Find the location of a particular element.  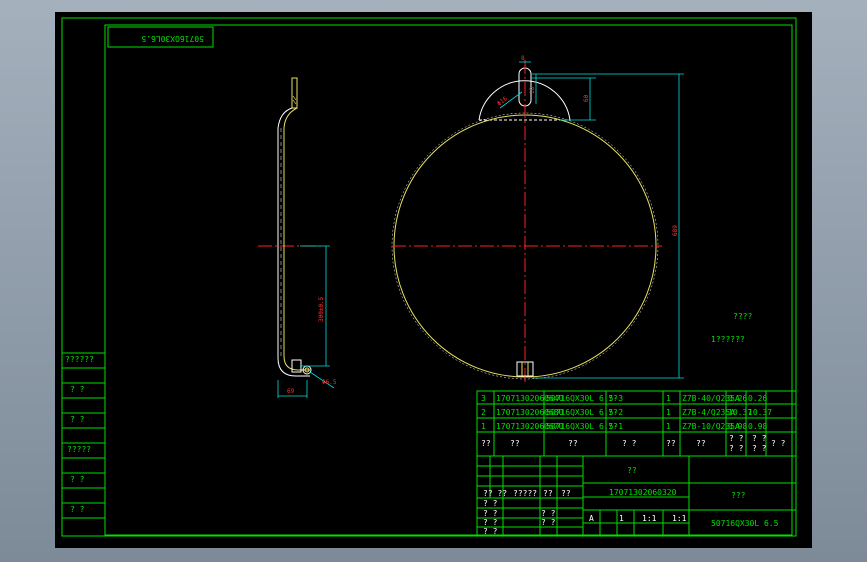

title-block-cell: 1 is located at coordinates (621, 518).